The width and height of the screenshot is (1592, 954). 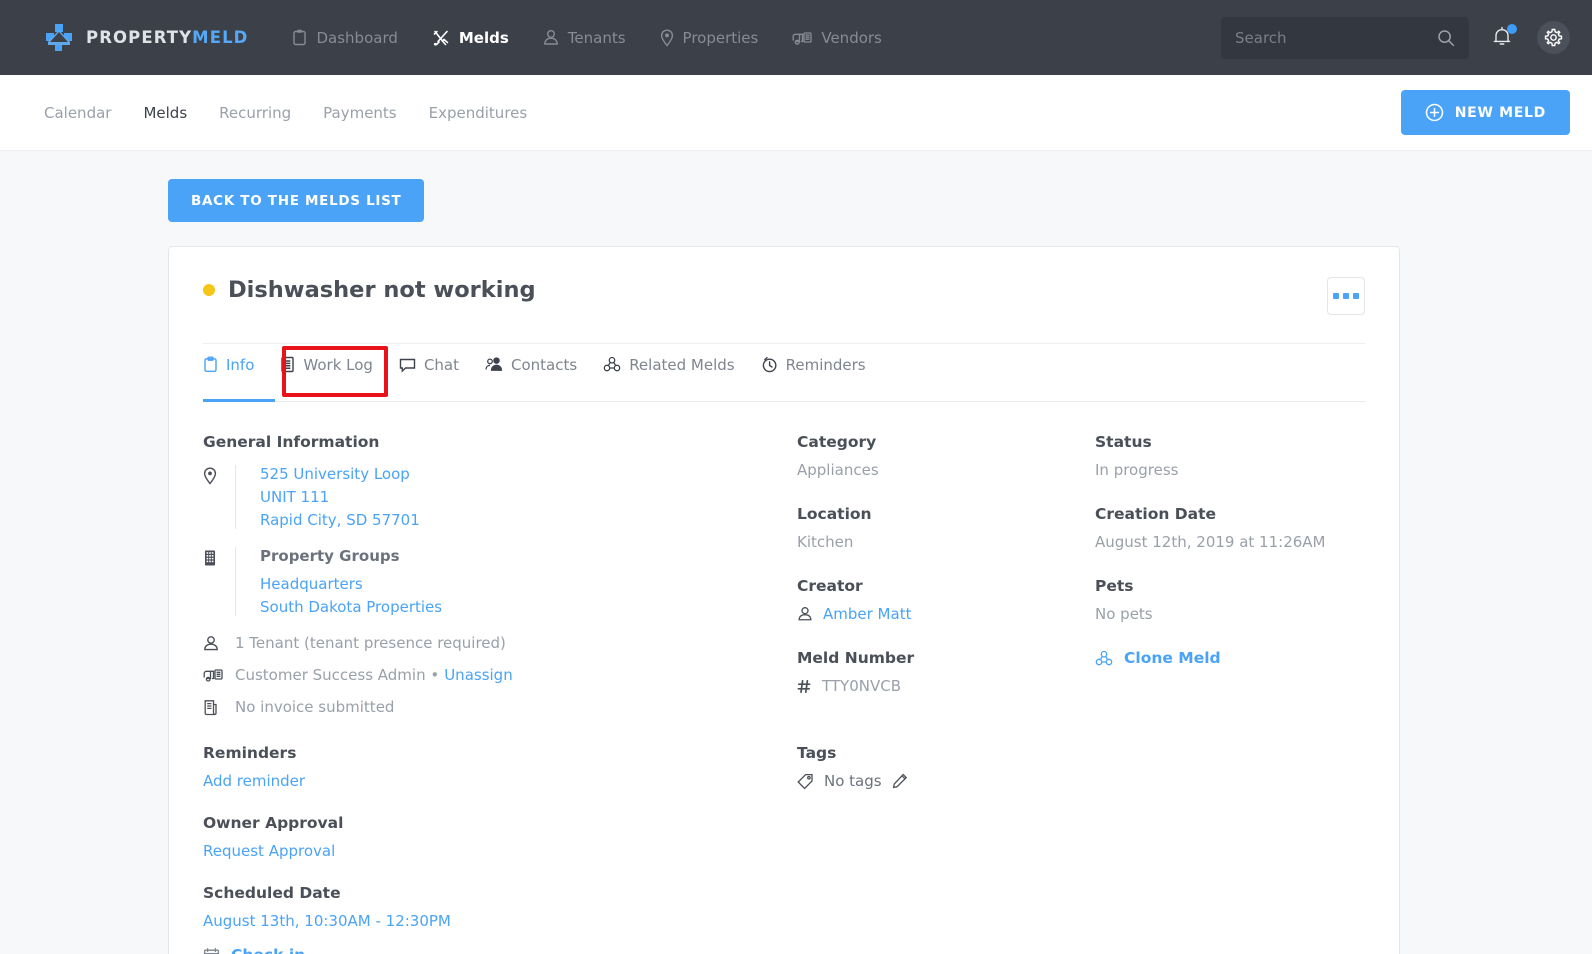 I want to click on pets-value: No pets, so click(x=1124, y=614).